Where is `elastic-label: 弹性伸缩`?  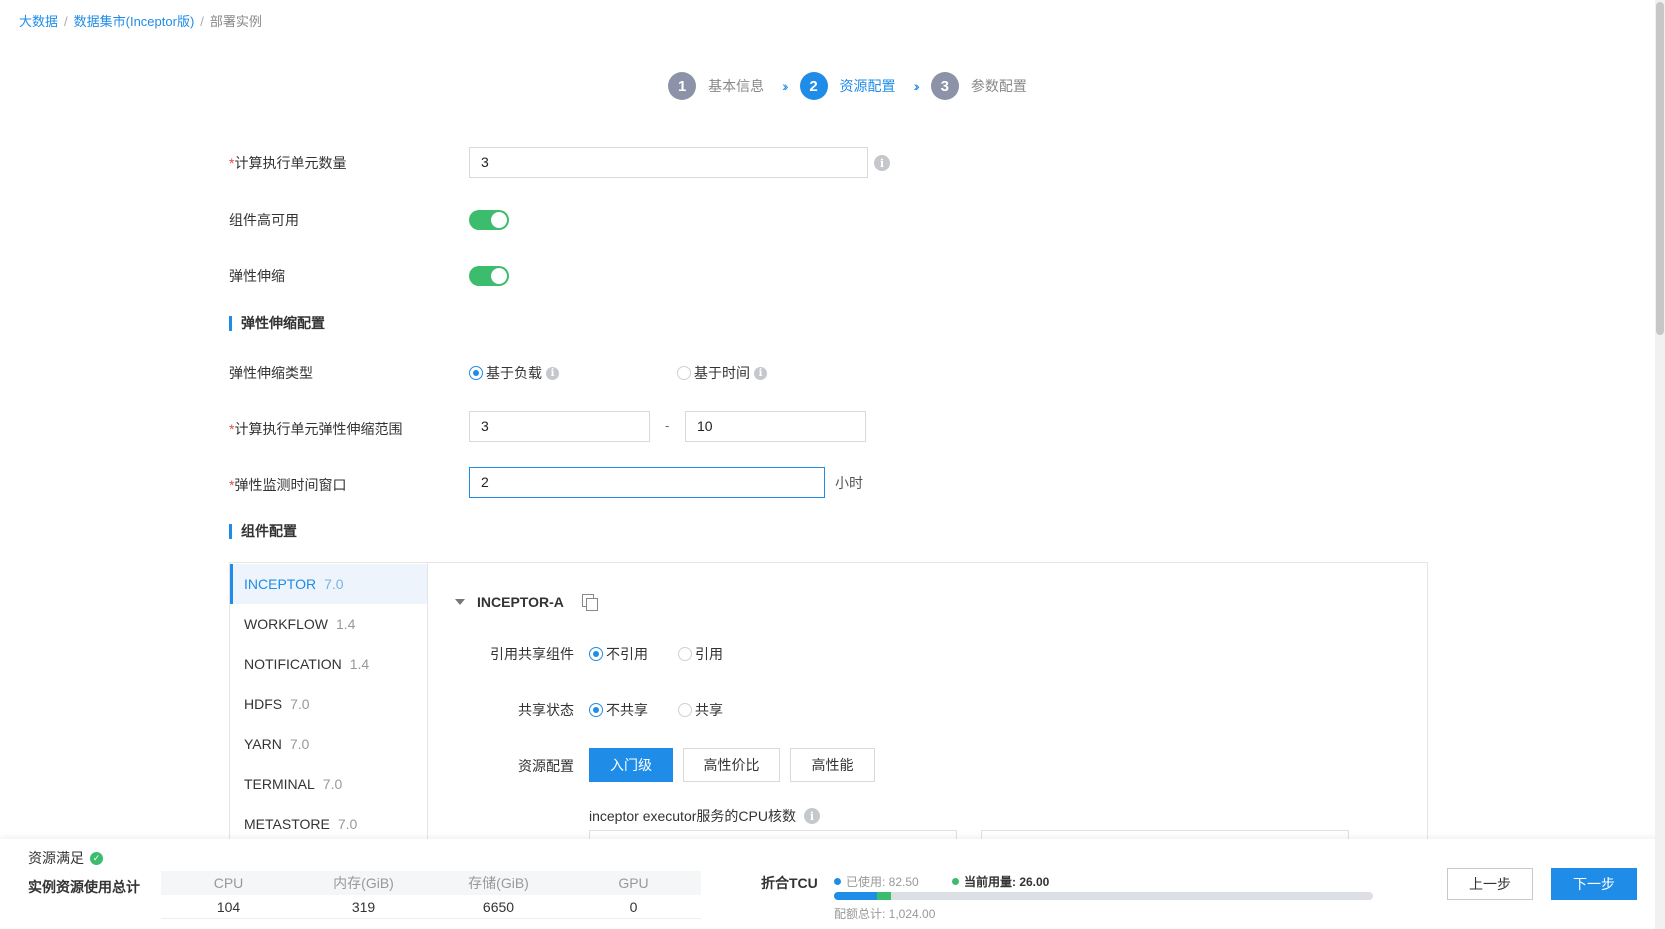 elastic-label: 弹性伸缩 is located at coordinates (257, 276).